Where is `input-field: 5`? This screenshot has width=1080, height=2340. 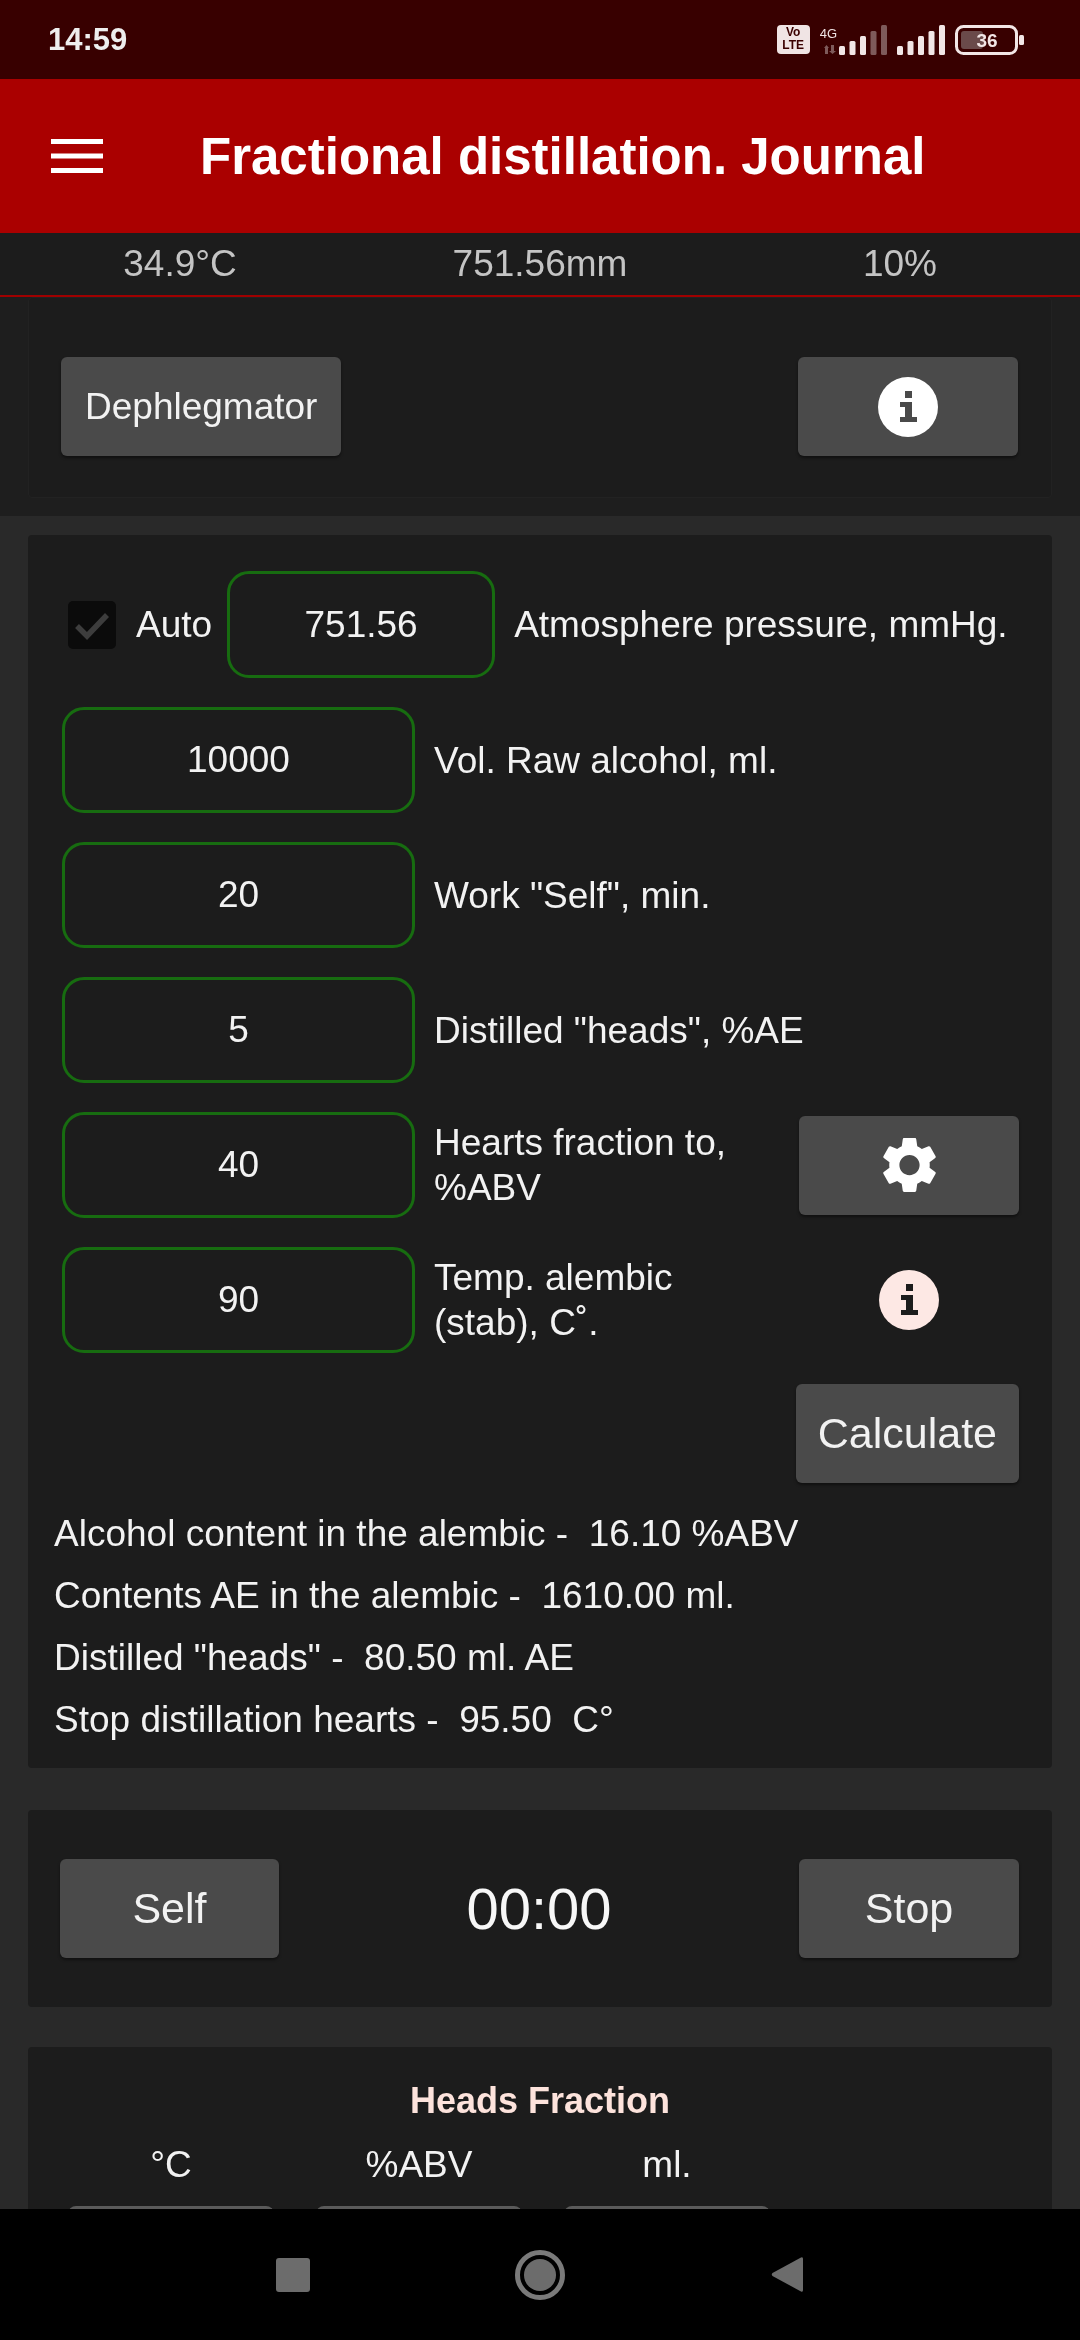 input-field: 5 is located at coordinates (238, 1030).